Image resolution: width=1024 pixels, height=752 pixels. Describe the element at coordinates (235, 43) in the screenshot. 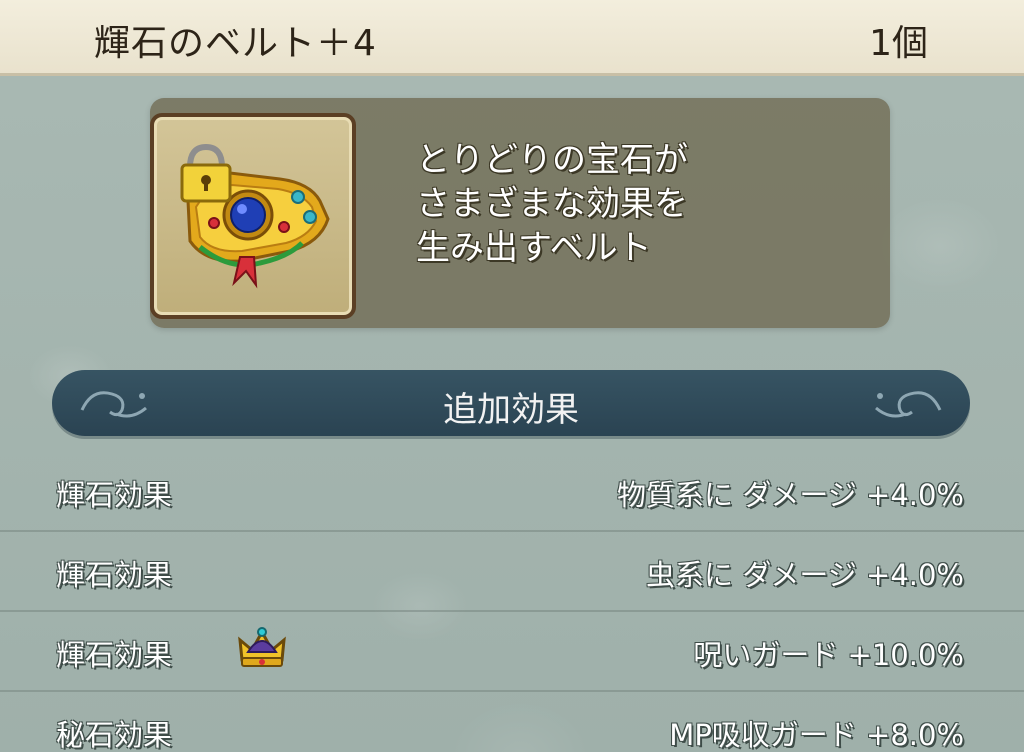

I see `item-name: 輝石のベルト＋4` at that location.